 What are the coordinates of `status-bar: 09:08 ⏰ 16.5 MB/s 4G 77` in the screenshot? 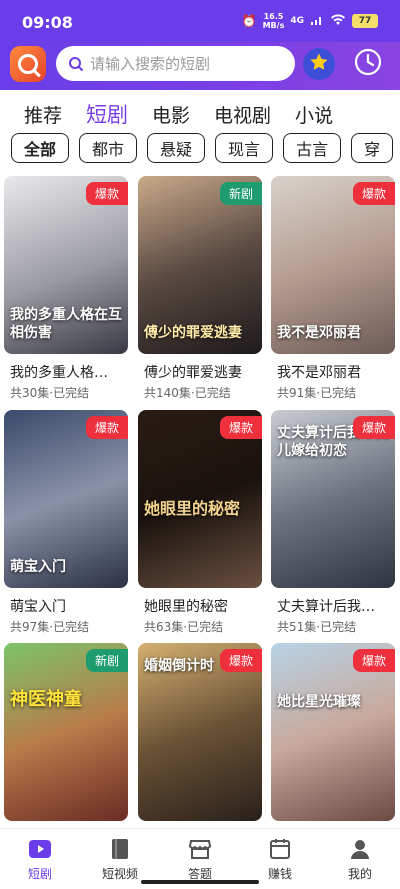 It's located at (200, 21).